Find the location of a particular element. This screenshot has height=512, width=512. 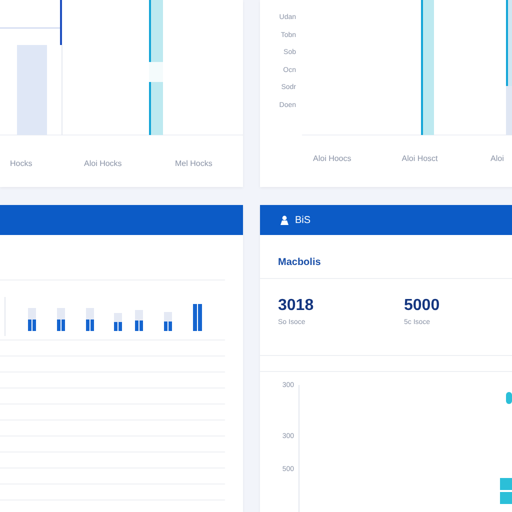

person-icon is located at coordinates (284, 220).